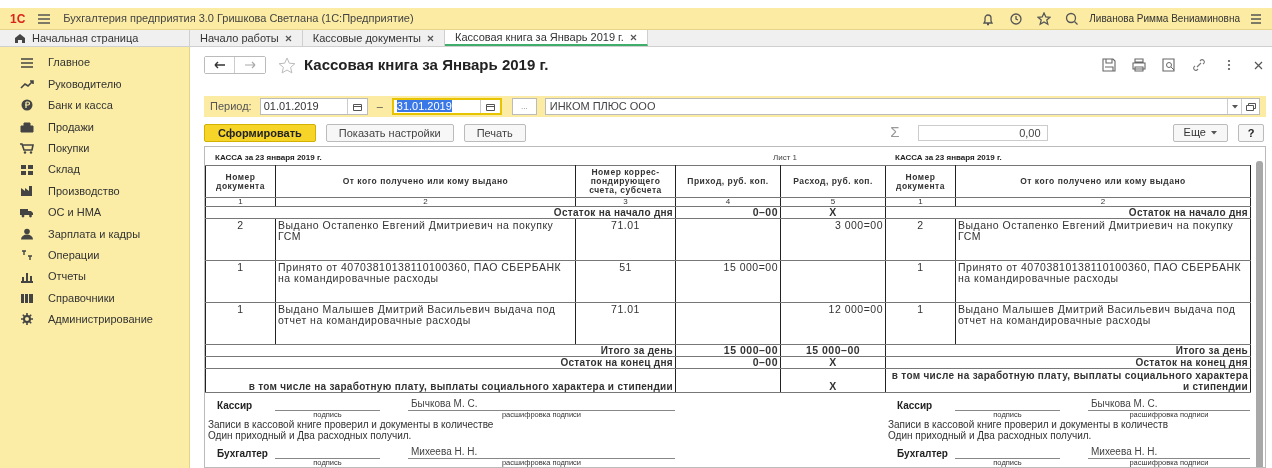 Image resolution: width=1272 pixels, height=468 pixels. What do you see at coordinates (27, 84) in the screenshot?
I see `trend-icon` at bounding box center [27, 84].